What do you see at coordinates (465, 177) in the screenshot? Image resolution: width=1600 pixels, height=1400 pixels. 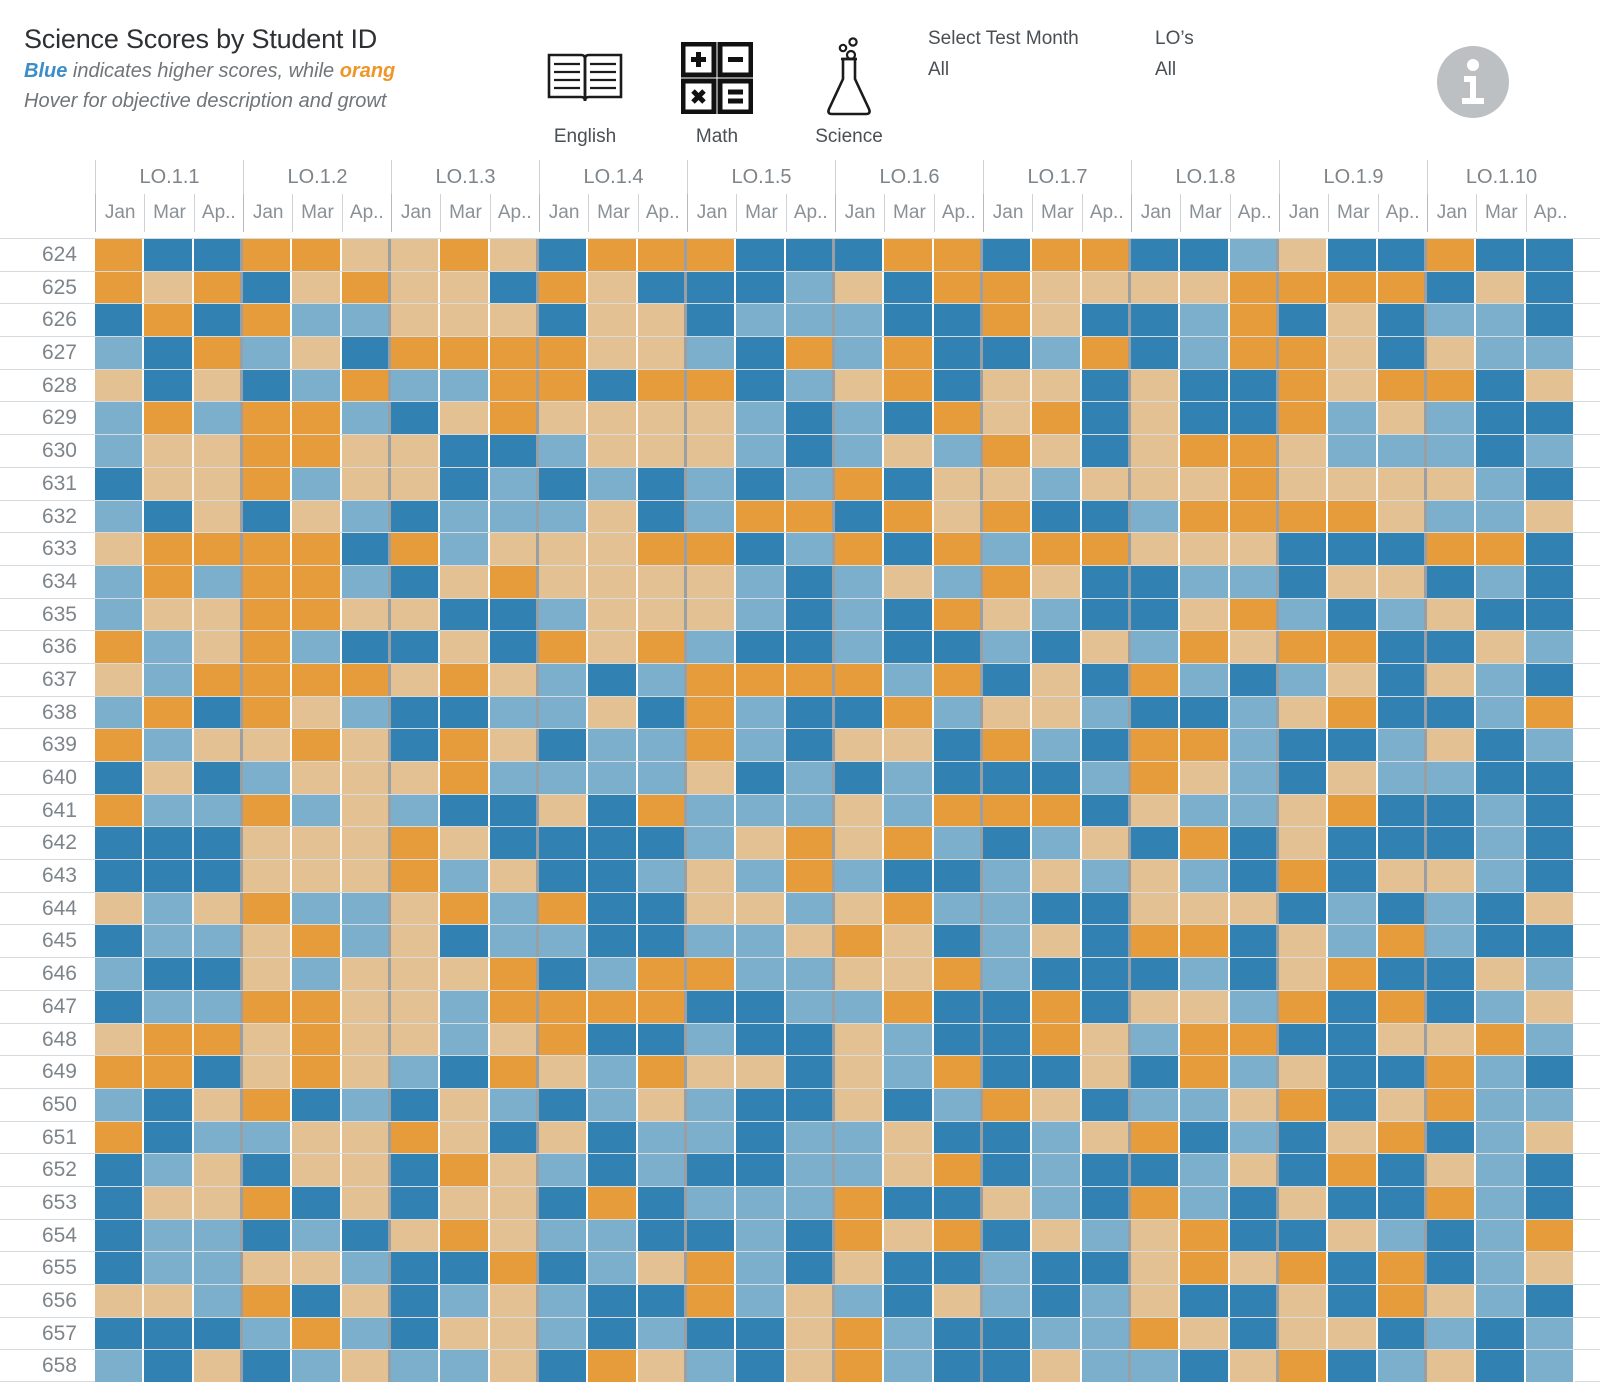 I see `lo-header-LO-1-3: LO.1.3` at bounding box center [465, 177].